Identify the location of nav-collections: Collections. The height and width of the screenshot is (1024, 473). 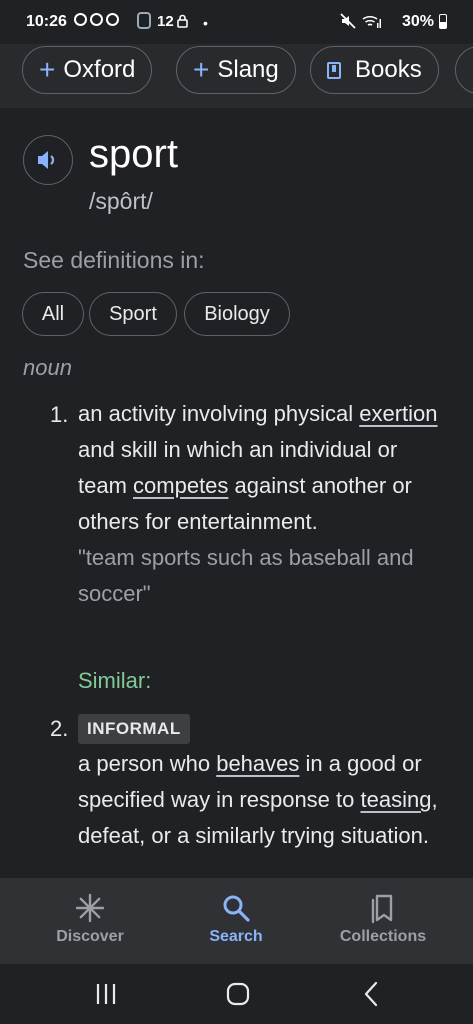
(383, 921).